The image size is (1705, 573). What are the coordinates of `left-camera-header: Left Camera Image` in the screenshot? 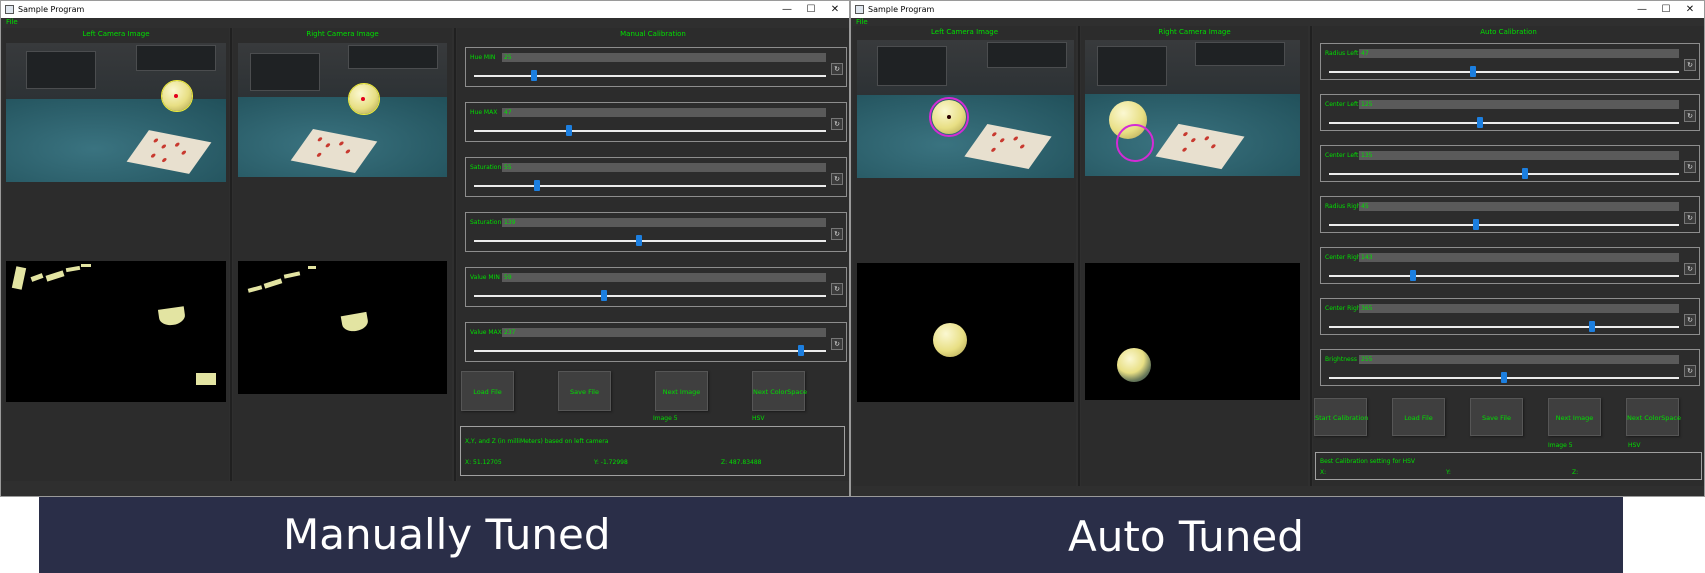 It's located at (964, 32).